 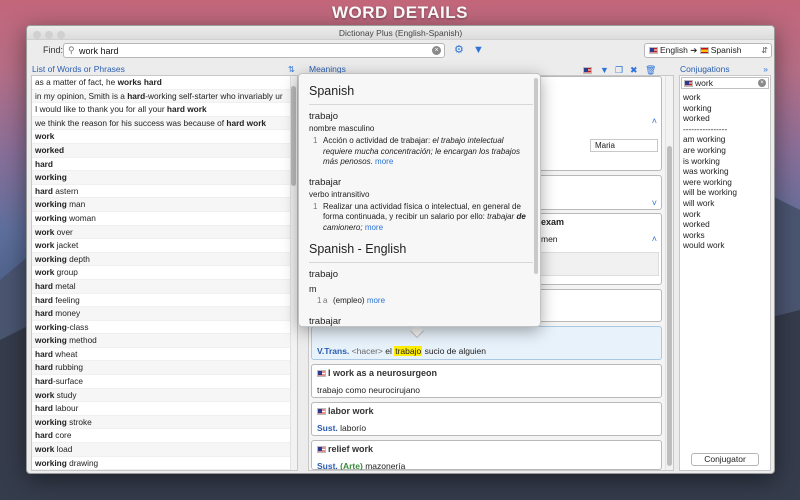 I want to click on conjugation-item: works, so click(x=710, y=235).